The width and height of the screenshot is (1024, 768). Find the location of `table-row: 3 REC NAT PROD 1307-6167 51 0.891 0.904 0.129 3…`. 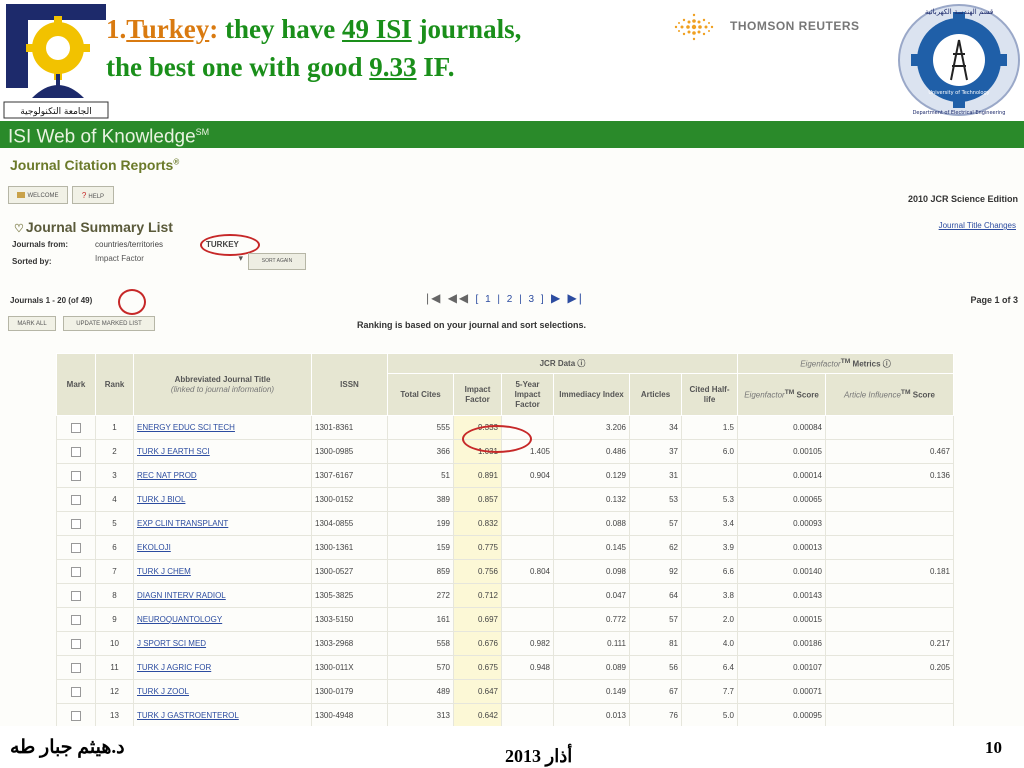

table-row: 3 REC NAT PROD 1307-6167 51 0.891 0.904 0.129 3… is located at coordinates (505, 475).